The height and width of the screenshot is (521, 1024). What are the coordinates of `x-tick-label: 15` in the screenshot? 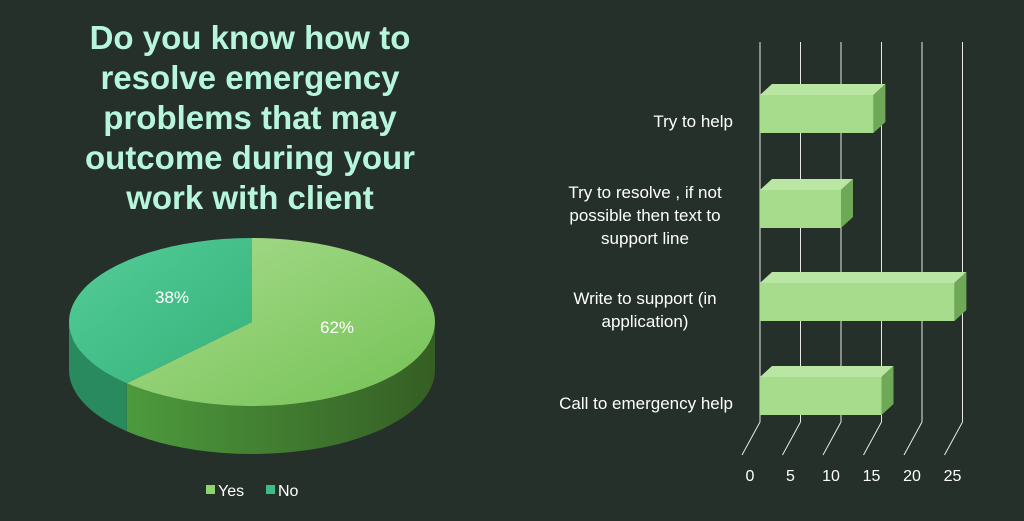 It's located at (872, 476).